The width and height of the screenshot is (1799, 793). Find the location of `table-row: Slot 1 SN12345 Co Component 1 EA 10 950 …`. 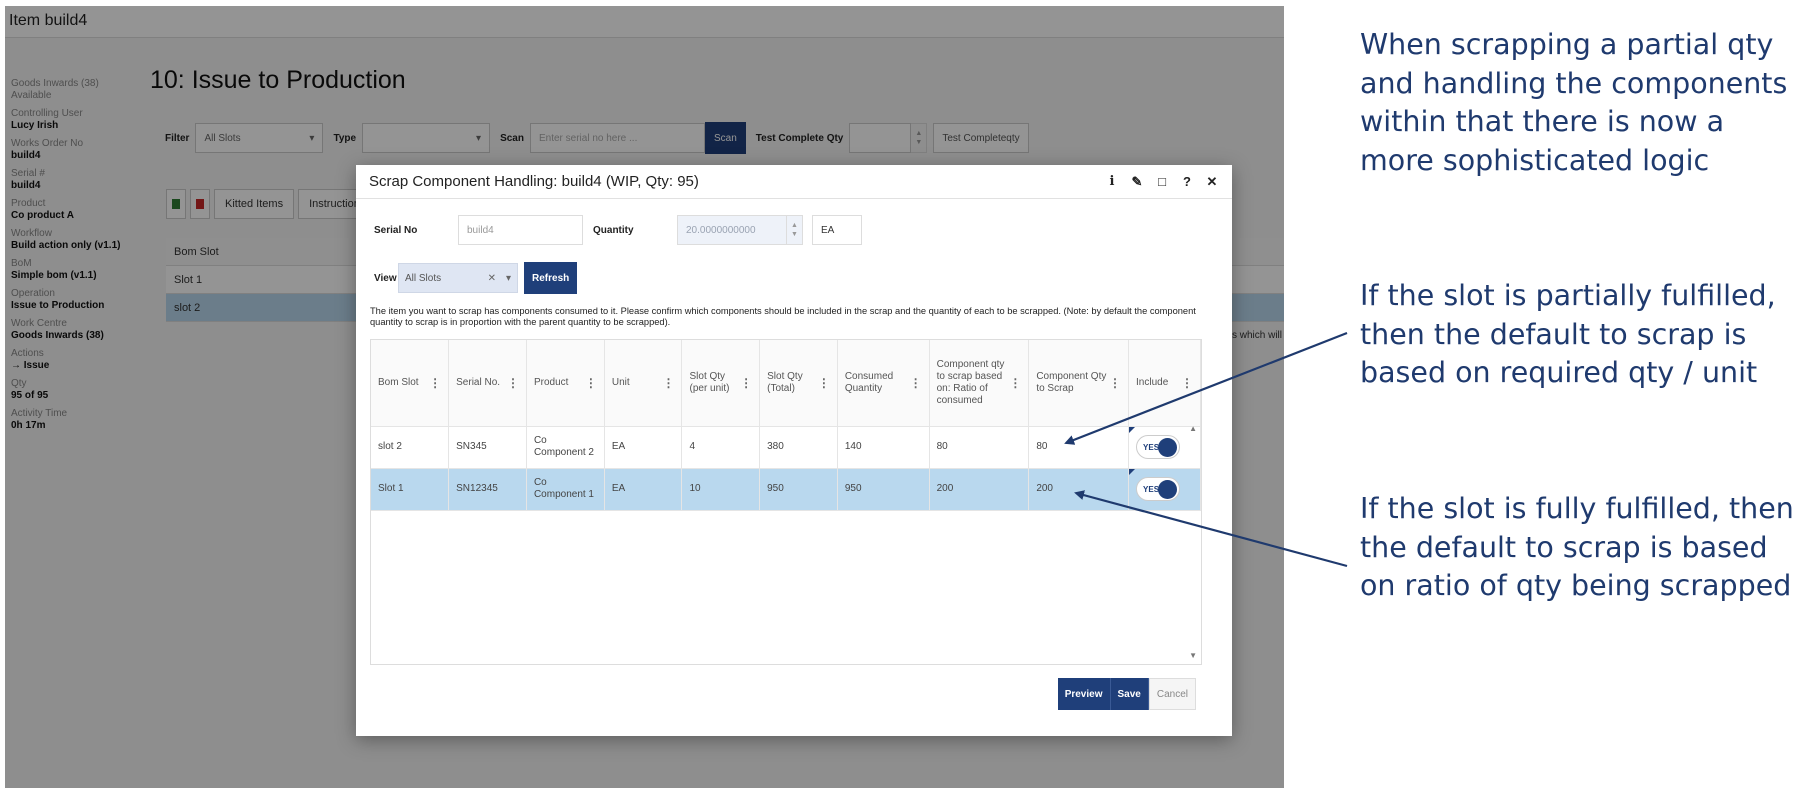

table-row: Slot 1 SN12345 Co Component 1 EA 10 950 … is located at coordinates (786, 489).